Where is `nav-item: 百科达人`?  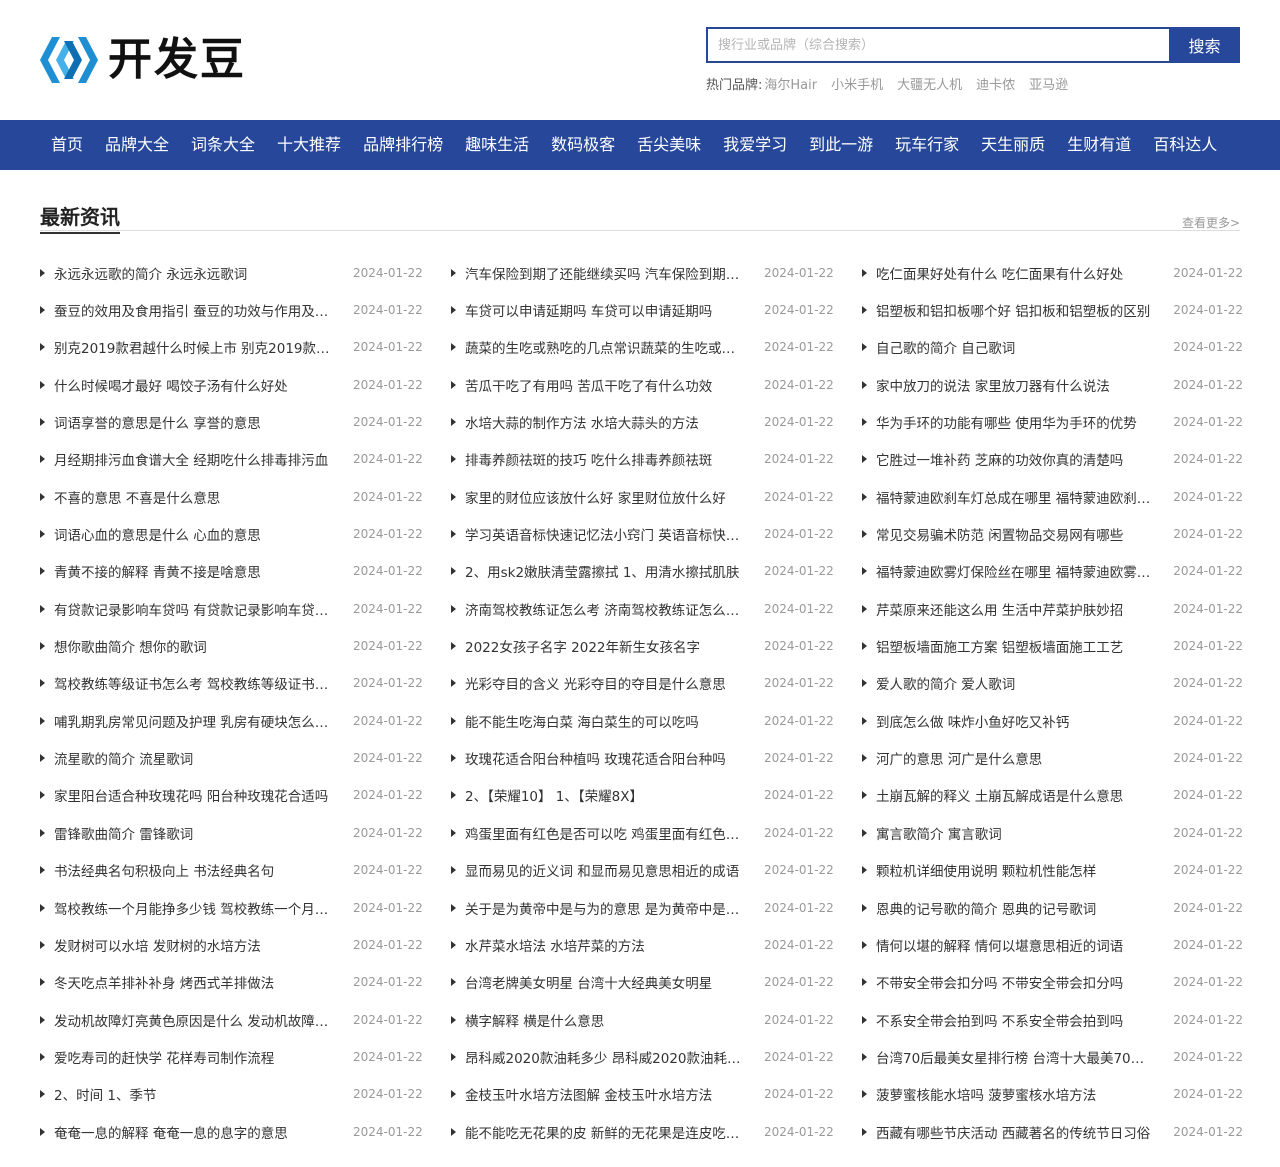
nav-item: 百科达人 is located at coordinates (1185, 145).